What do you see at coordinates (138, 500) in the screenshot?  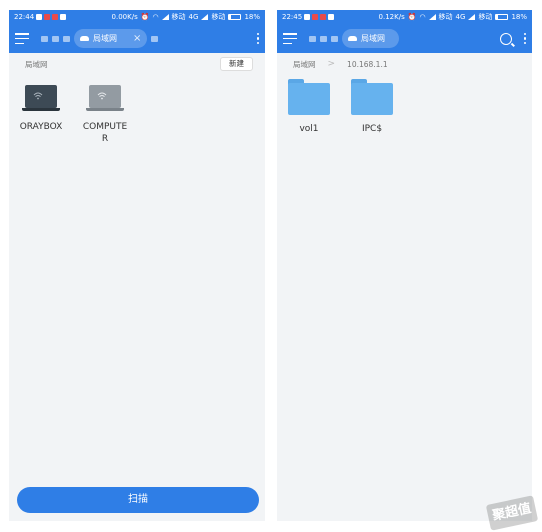 I see `scan-button: 扫描` at bounding box center [138, 500].